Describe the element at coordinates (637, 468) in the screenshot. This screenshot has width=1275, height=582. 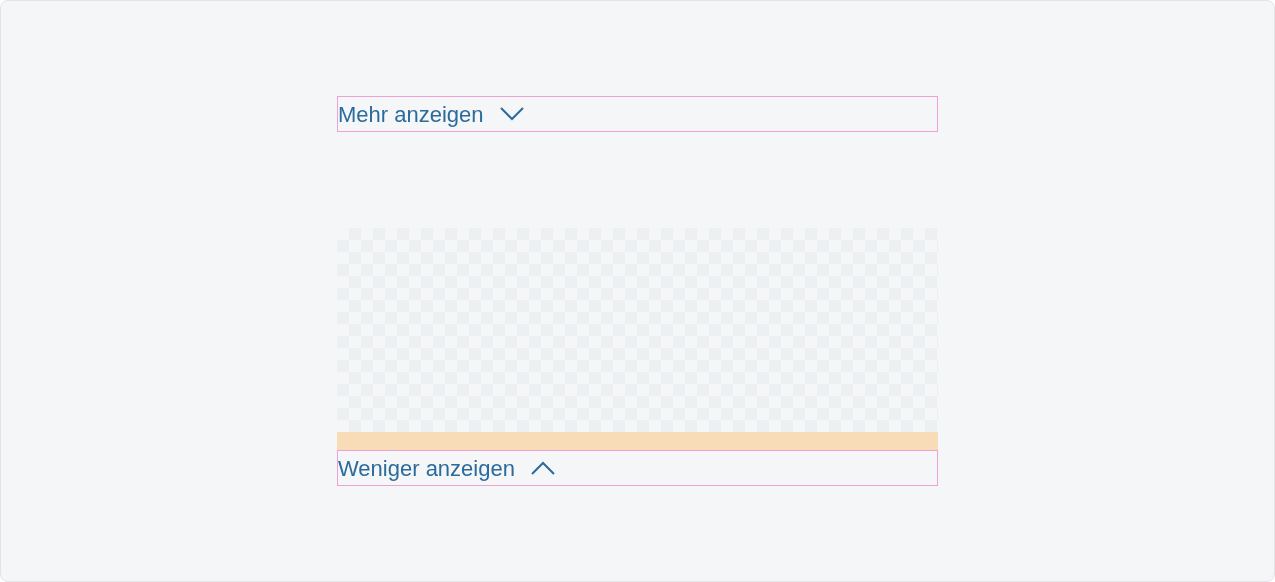
I see `expander-toggle: Weniger anzeigen` at that location.